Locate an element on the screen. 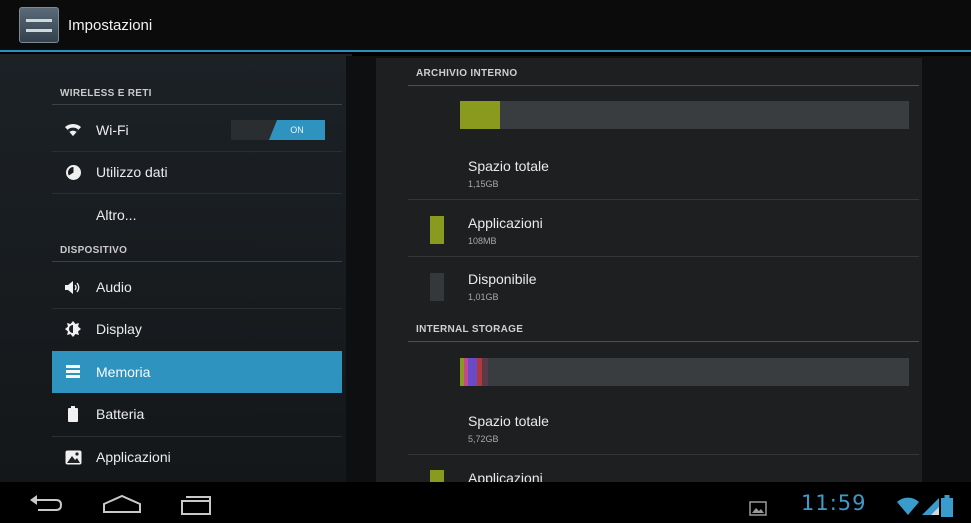 The image size is (971, 523). settings-icon is located at coordinates (39, 25).